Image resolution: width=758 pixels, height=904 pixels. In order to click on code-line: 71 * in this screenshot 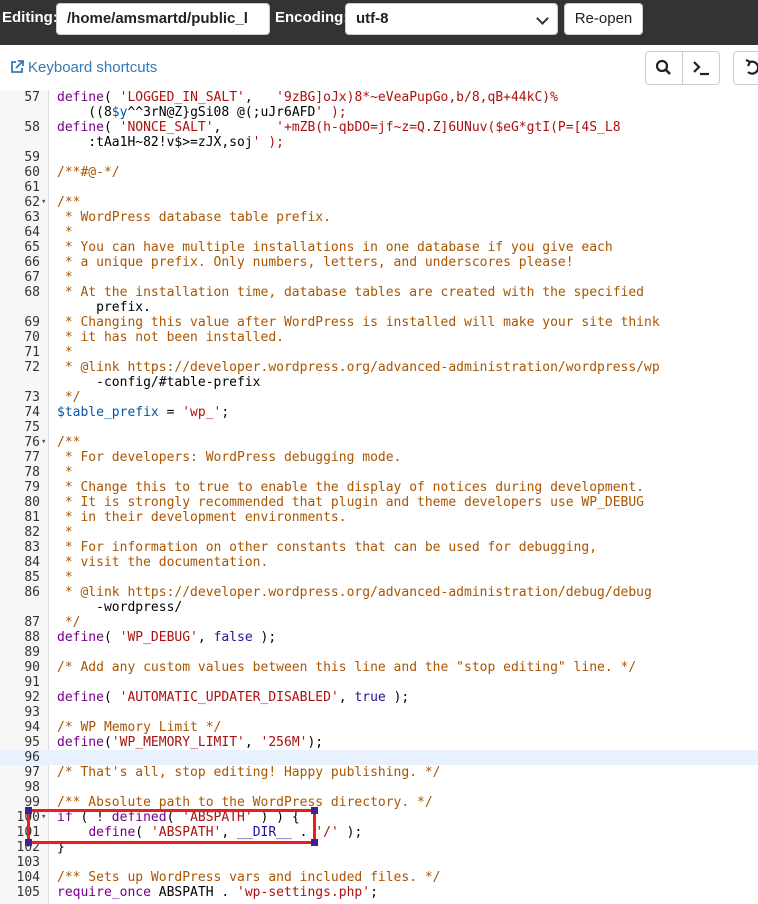, I will do `click(379, 352)`.